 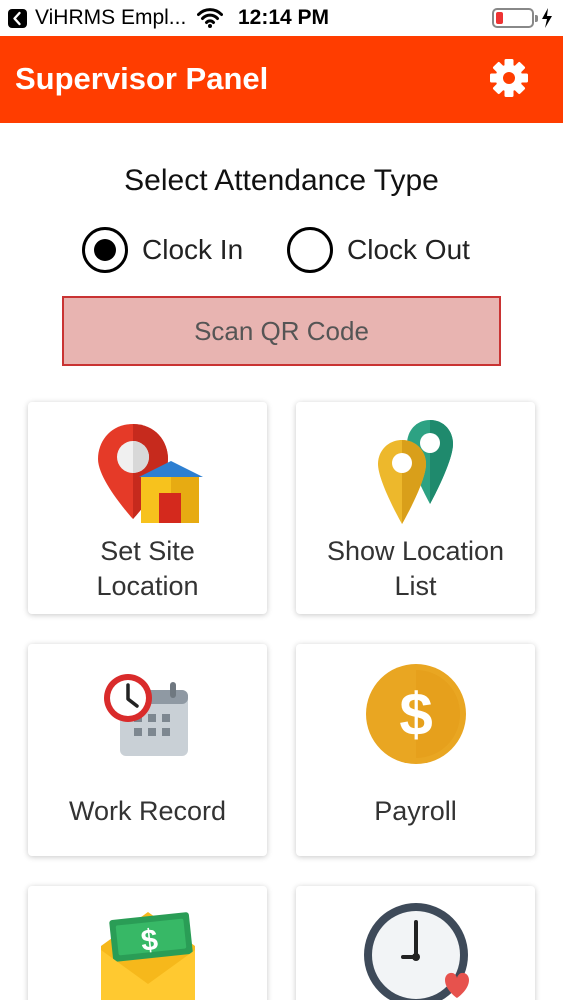 What do you see at coordinates (415, 551) in the screenshot?
I see `show-location-list-label-line1: Show Location` at bounding box center [415, 551].